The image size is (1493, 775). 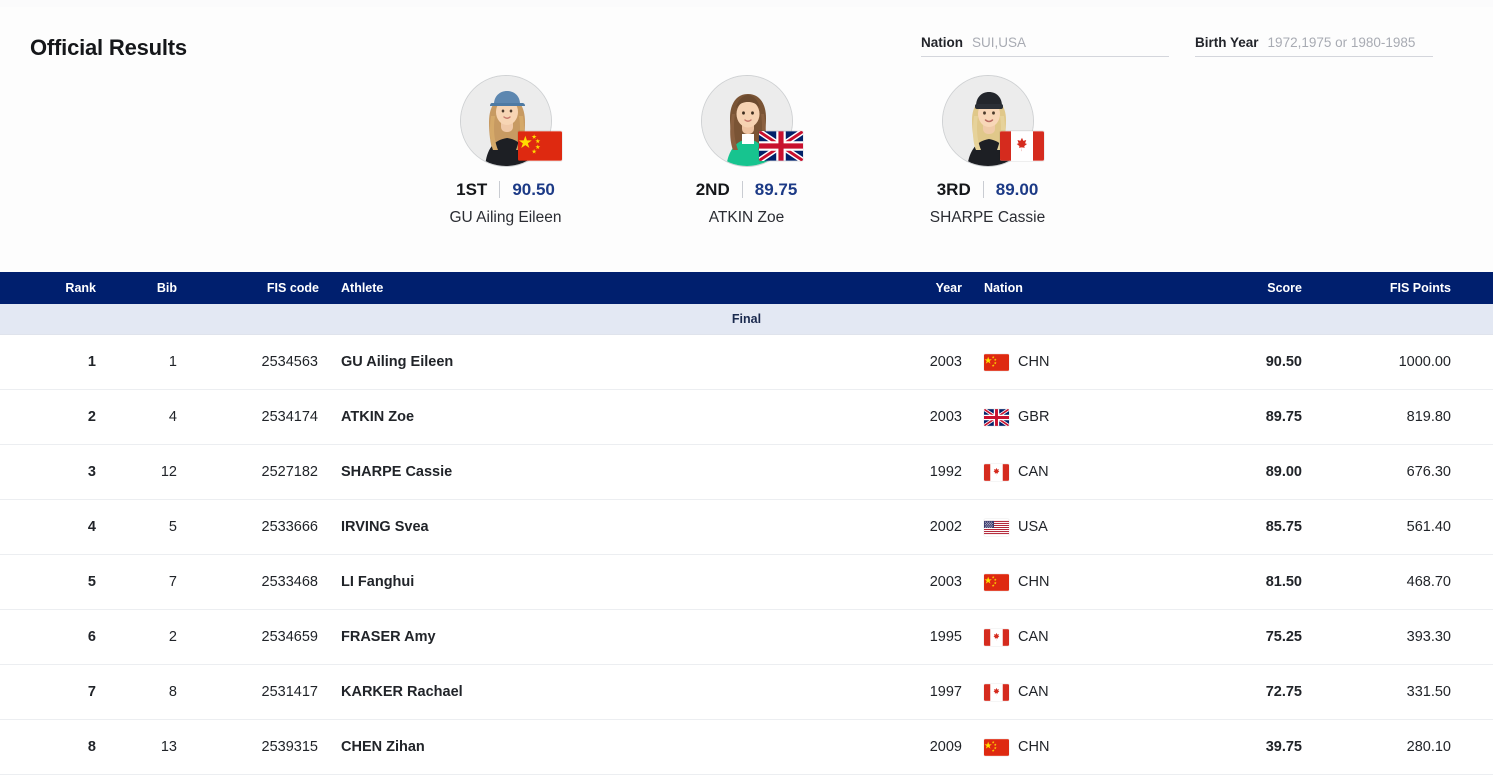 What do you see at coordinates (391, 692) in the screenshot?
I see `cell-athlete: KARKER Rachael` at bounding box center [391, 692].